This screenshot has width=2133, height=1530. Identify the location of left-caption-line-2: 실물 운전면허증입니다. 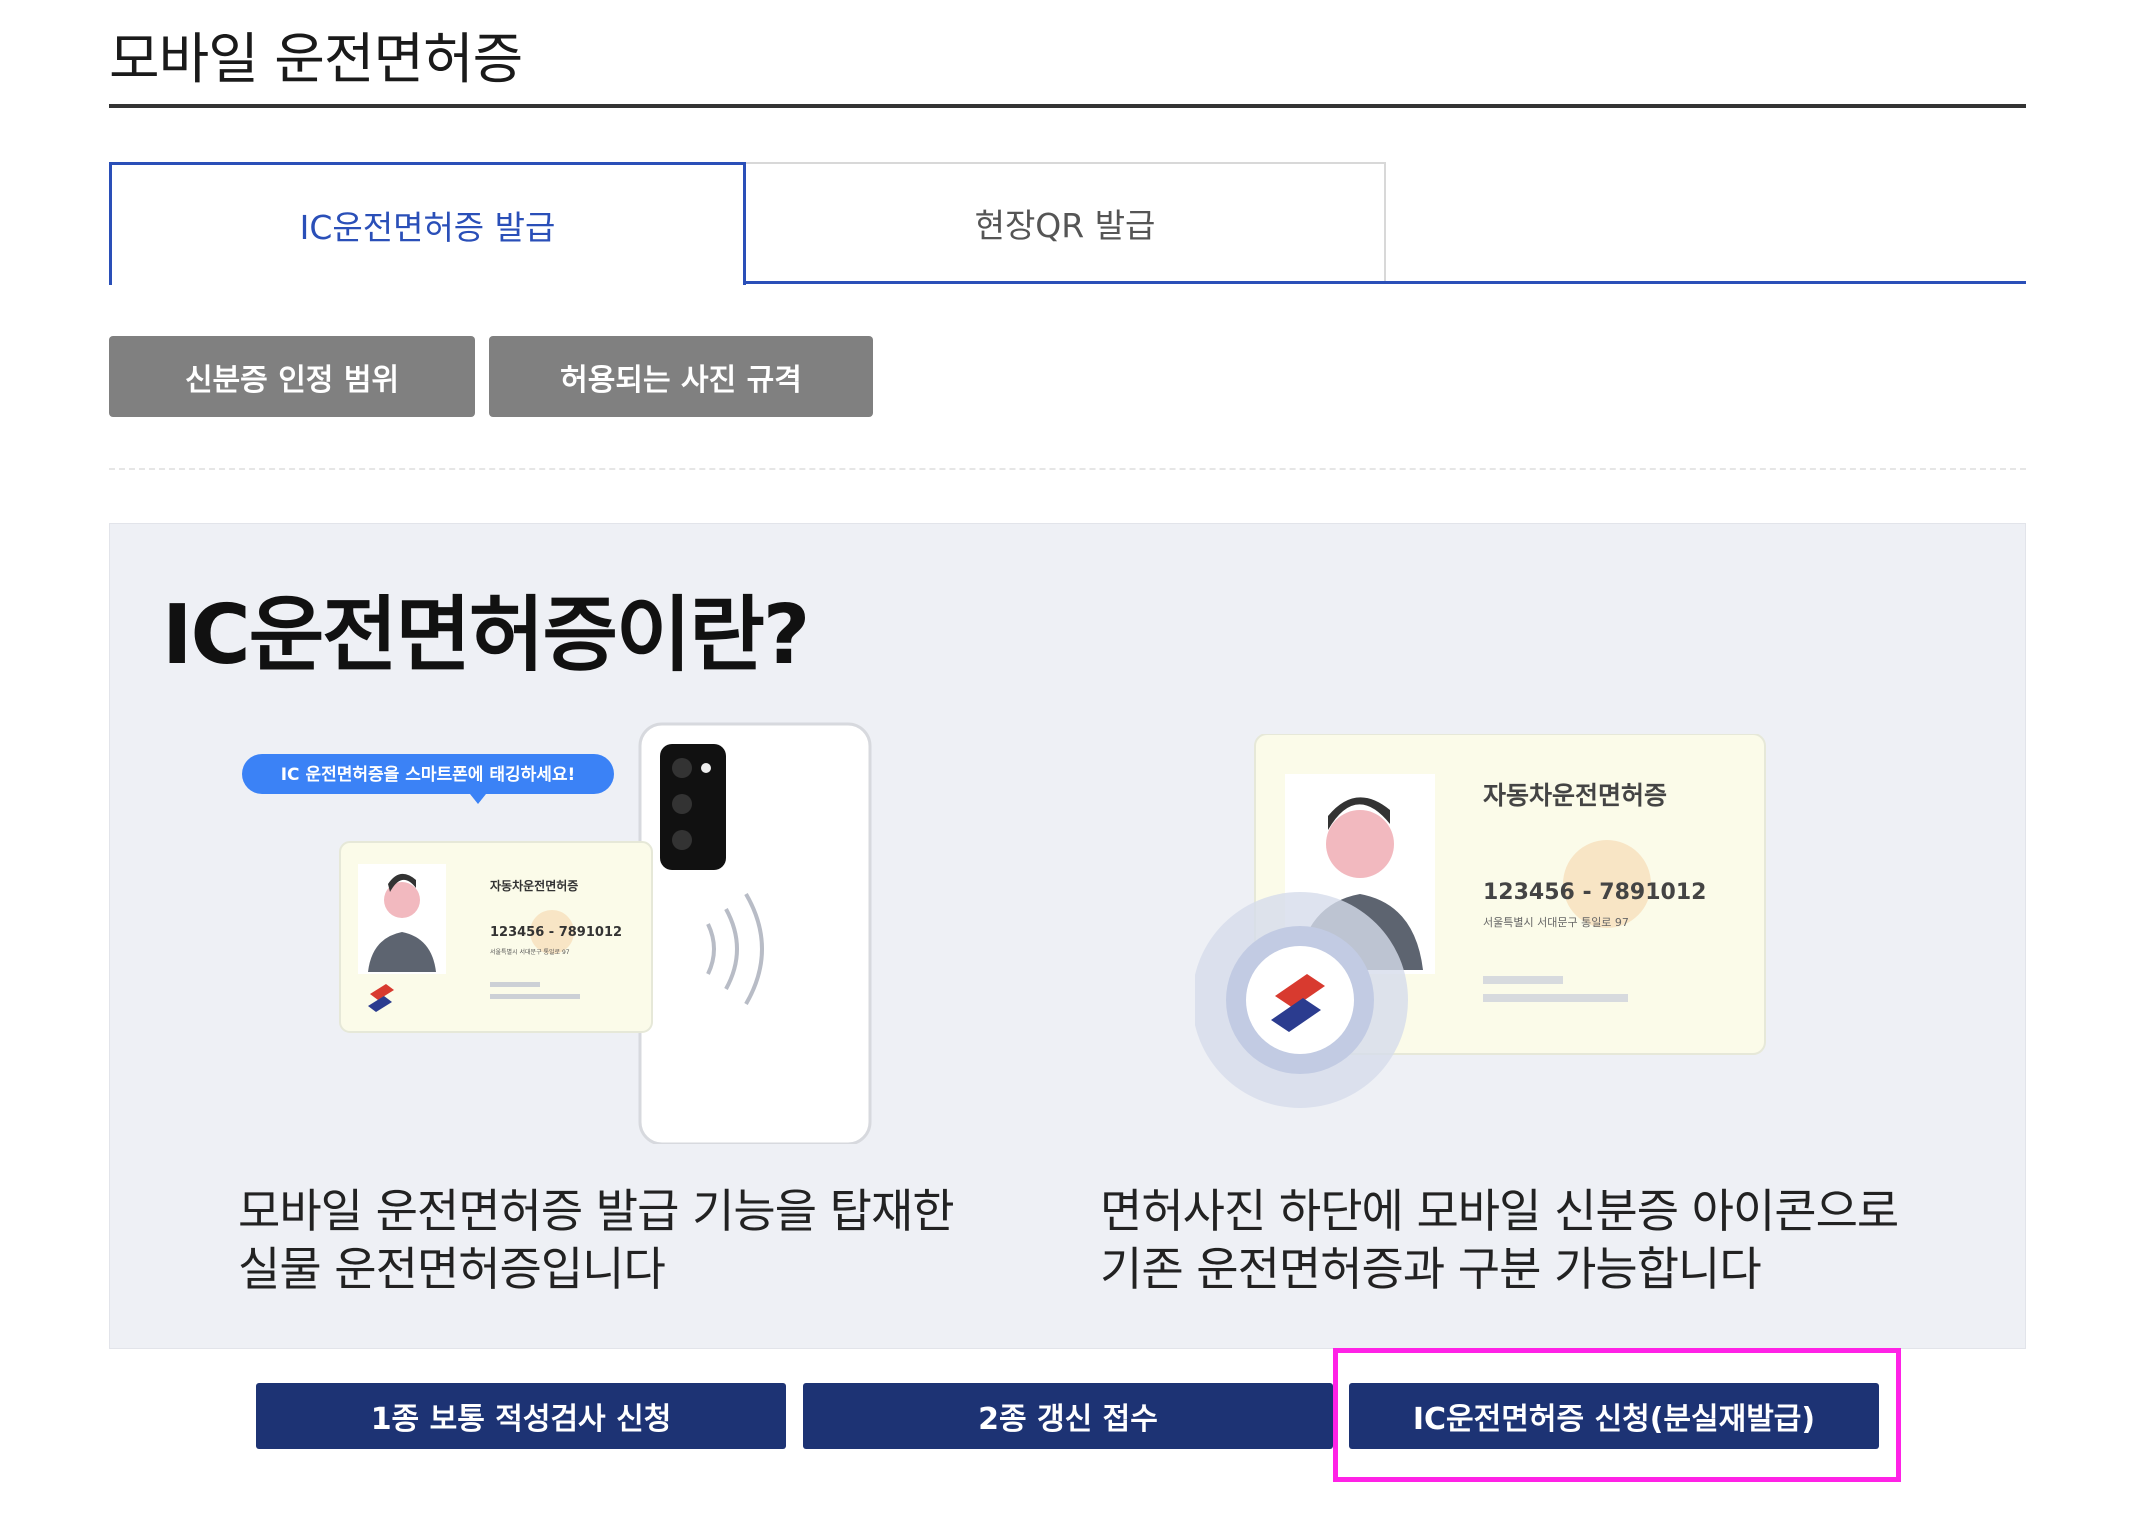
(452, 1269).